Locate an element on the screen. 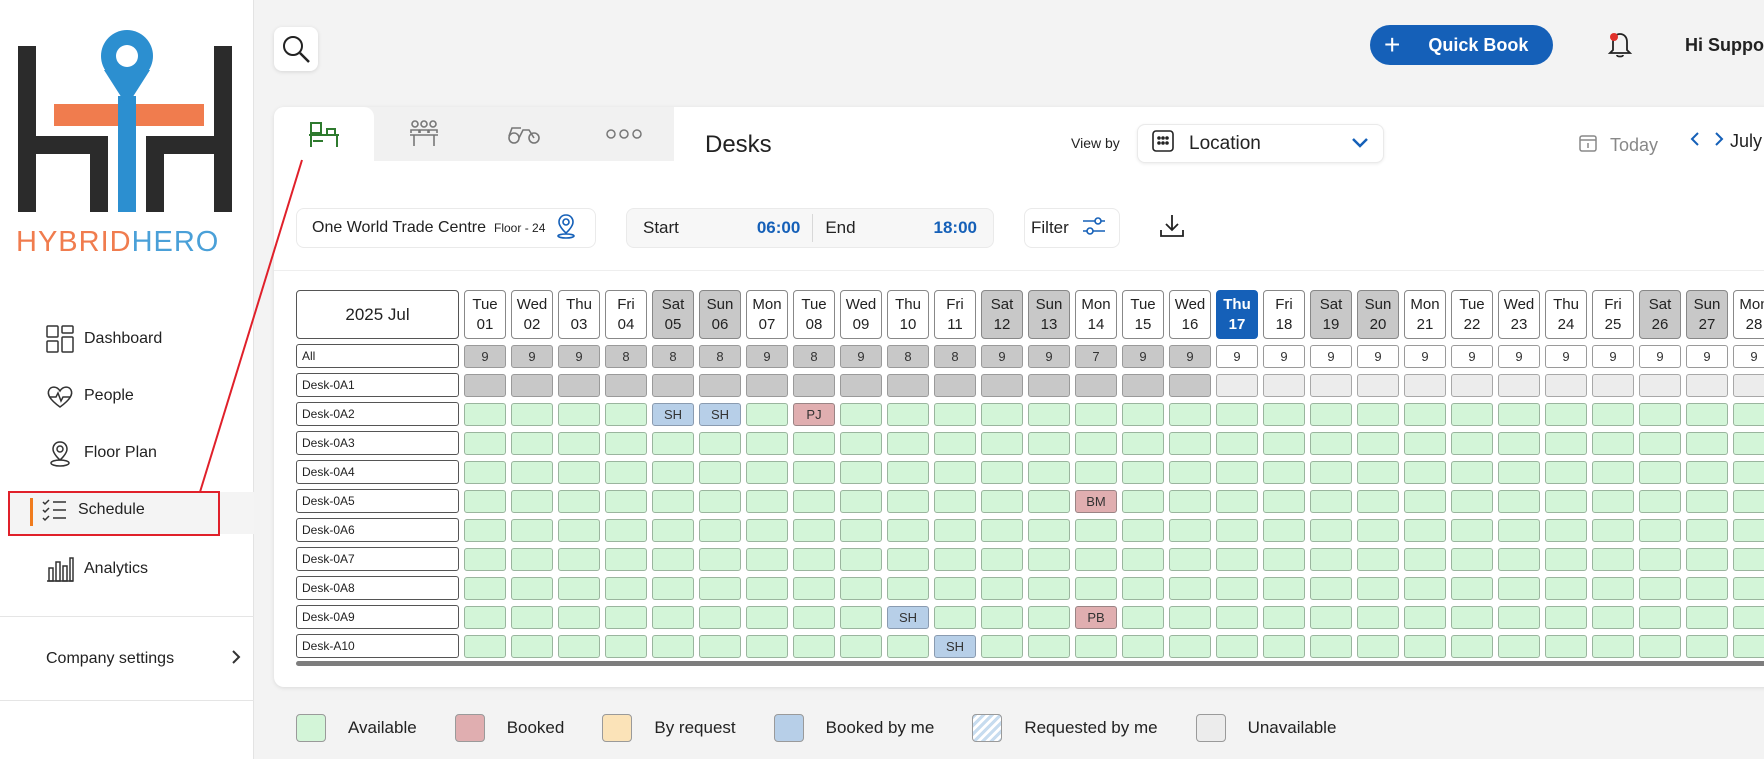 This screenshot has height=759, width=1764. horizontal-scrollbar is located at coordinates (1030, 663).